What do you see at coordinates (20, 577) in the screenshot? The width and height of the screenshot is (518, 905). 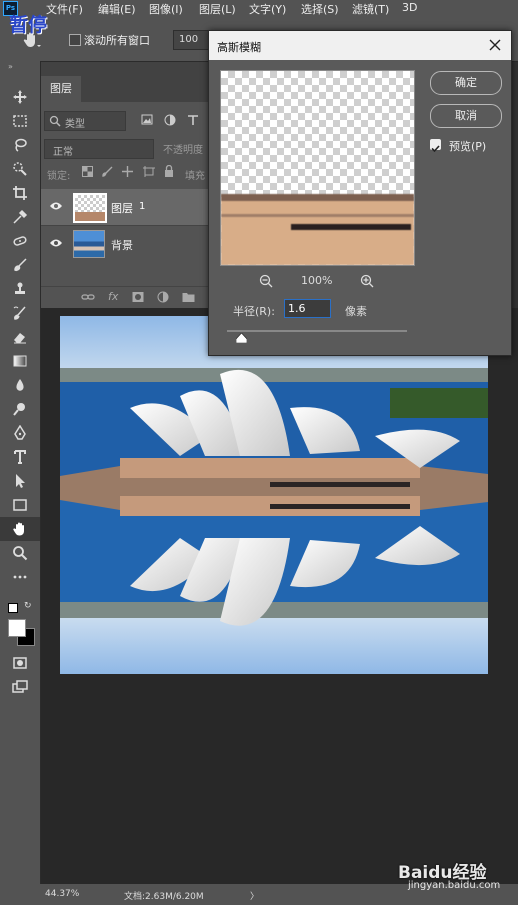 I see `more-tools-icon` at bounding box center [20, 577].